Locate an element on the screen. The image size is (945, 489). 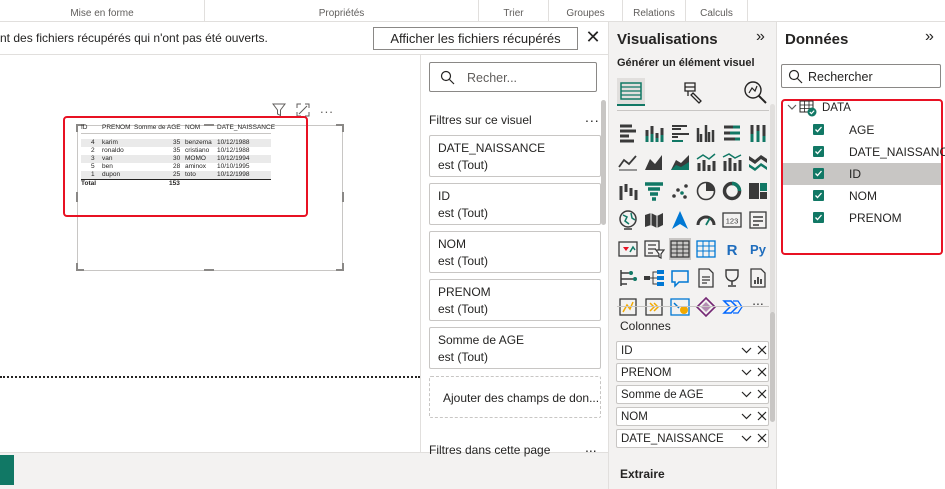
column-well-date-naissance: DATE_NAISSANCE is located at coordinates (692, 438).